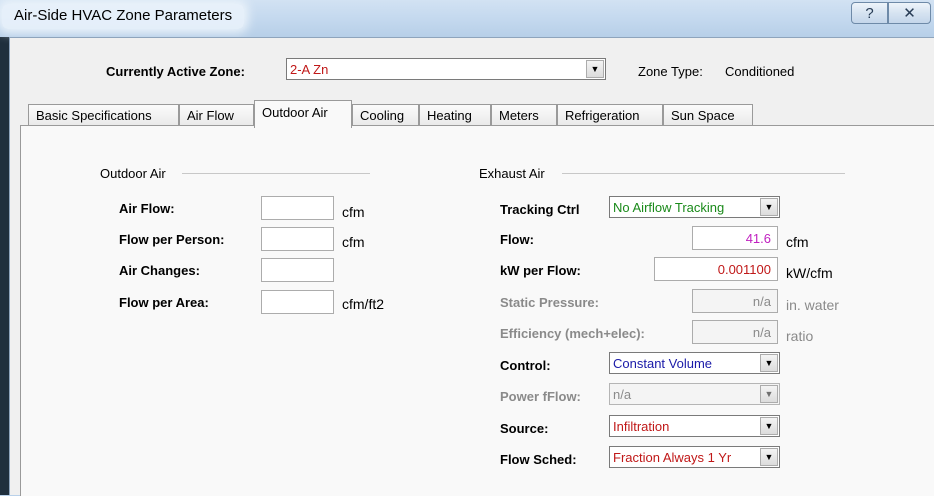 The height and width of the screenshot is (496, 934). What do you see at coordinates (309, 69) in the screenshot?
I see `active-zone-value: 2-A Zn` at bounding box center [309, 69].